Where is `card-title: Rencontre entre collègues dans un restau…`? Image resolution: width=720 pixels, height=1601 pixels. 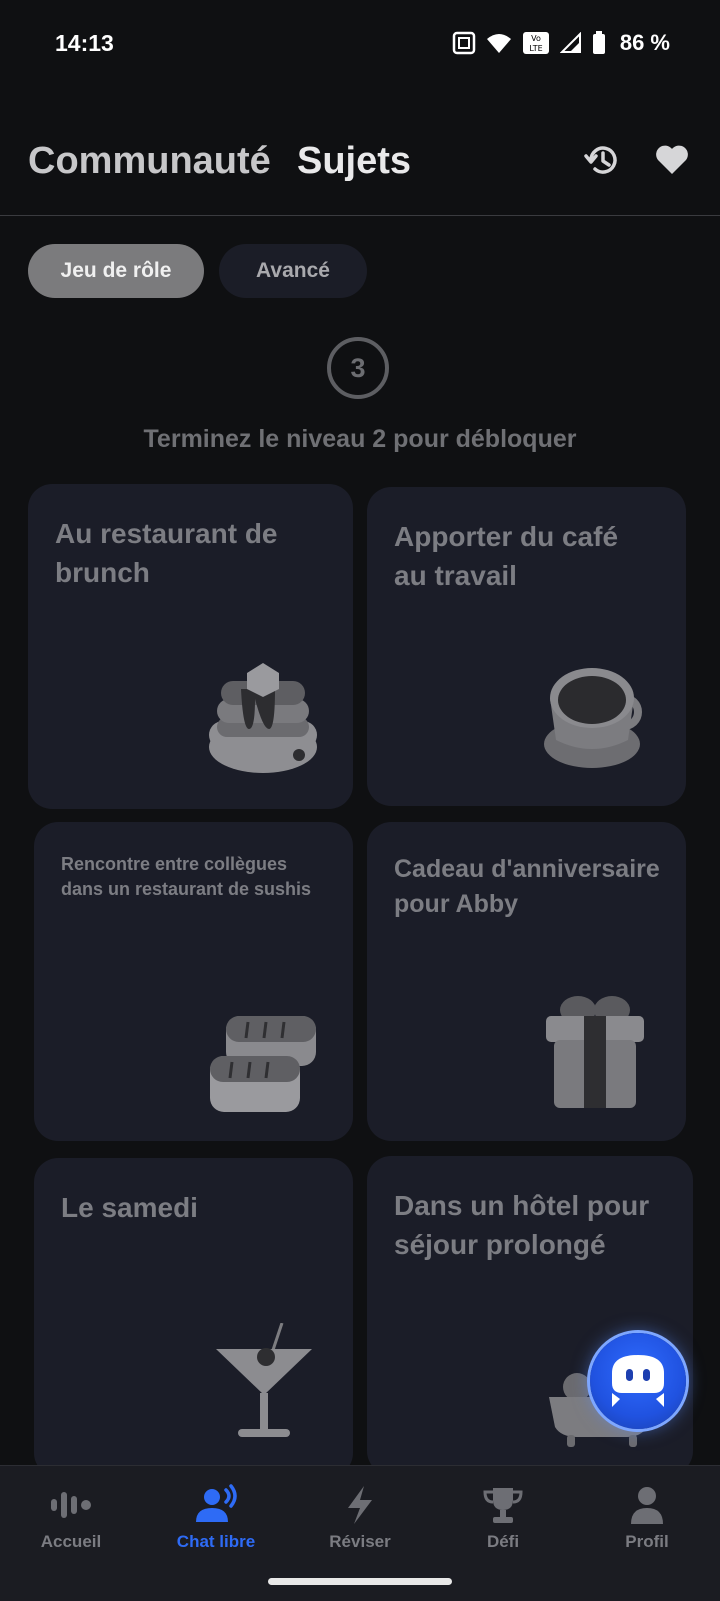
card-title: Rencontre entre collègues dans un restau… is located at coordinates (186, 877).